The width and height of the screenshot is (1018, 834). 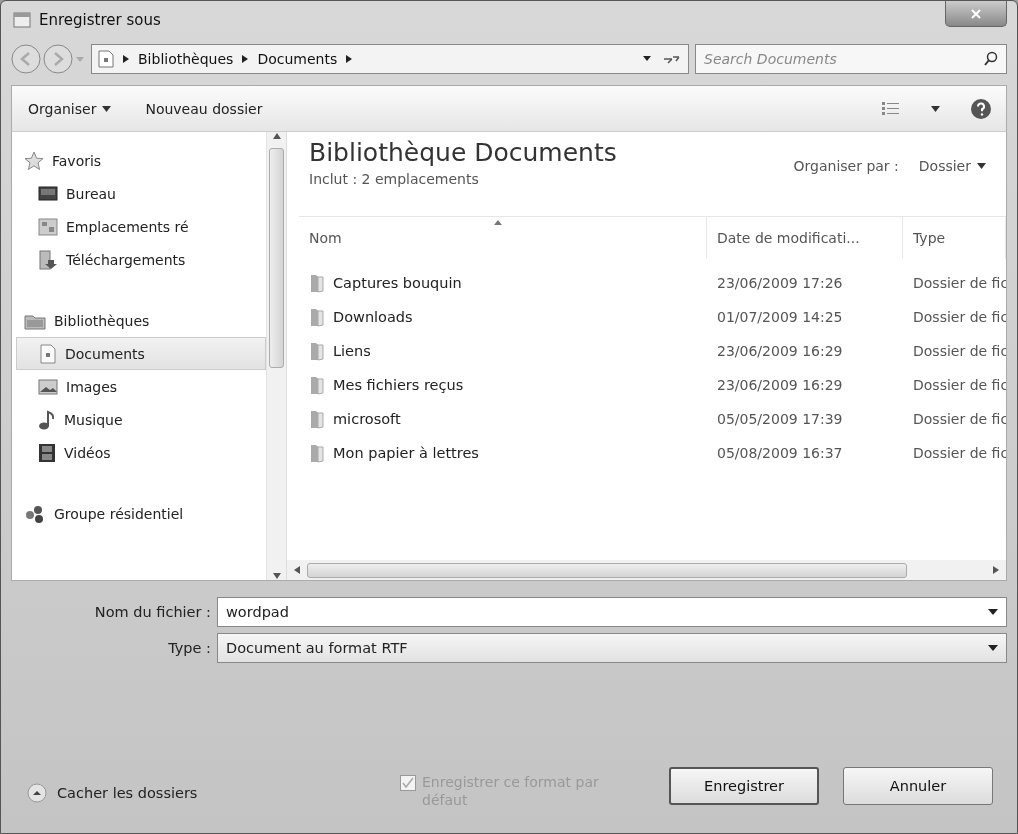 I want to click on close-icon, so click(x=976, y=13).